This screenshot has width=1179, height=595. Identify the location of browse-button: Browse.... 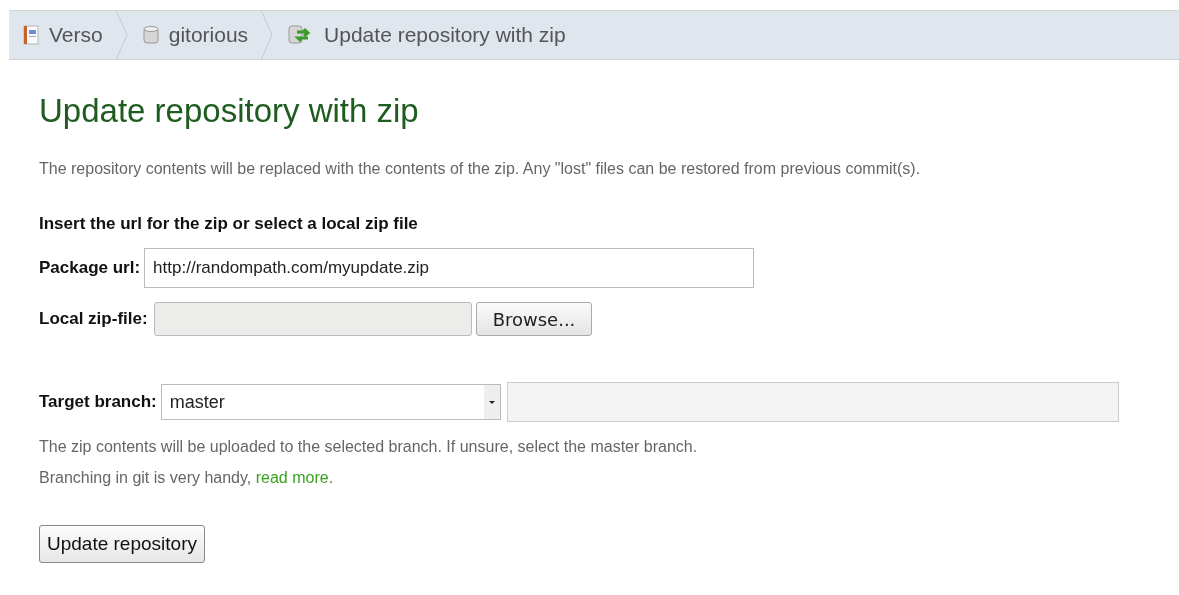
(534, 319).